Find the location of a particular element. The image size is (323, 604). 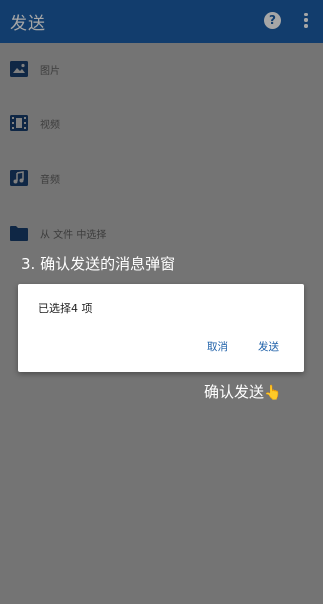

tutorial-hint: 确认发送👆 is located at coordinates (242, 391).